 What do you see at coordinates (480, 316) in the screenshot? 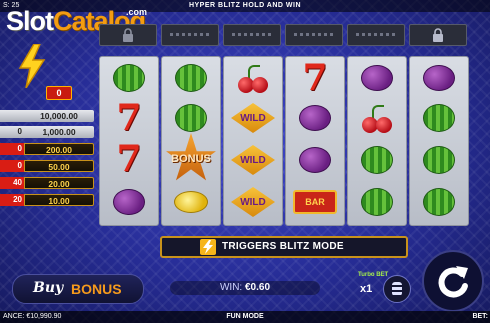
I see `bet-display: BET:` at bounding box center [480, 316].